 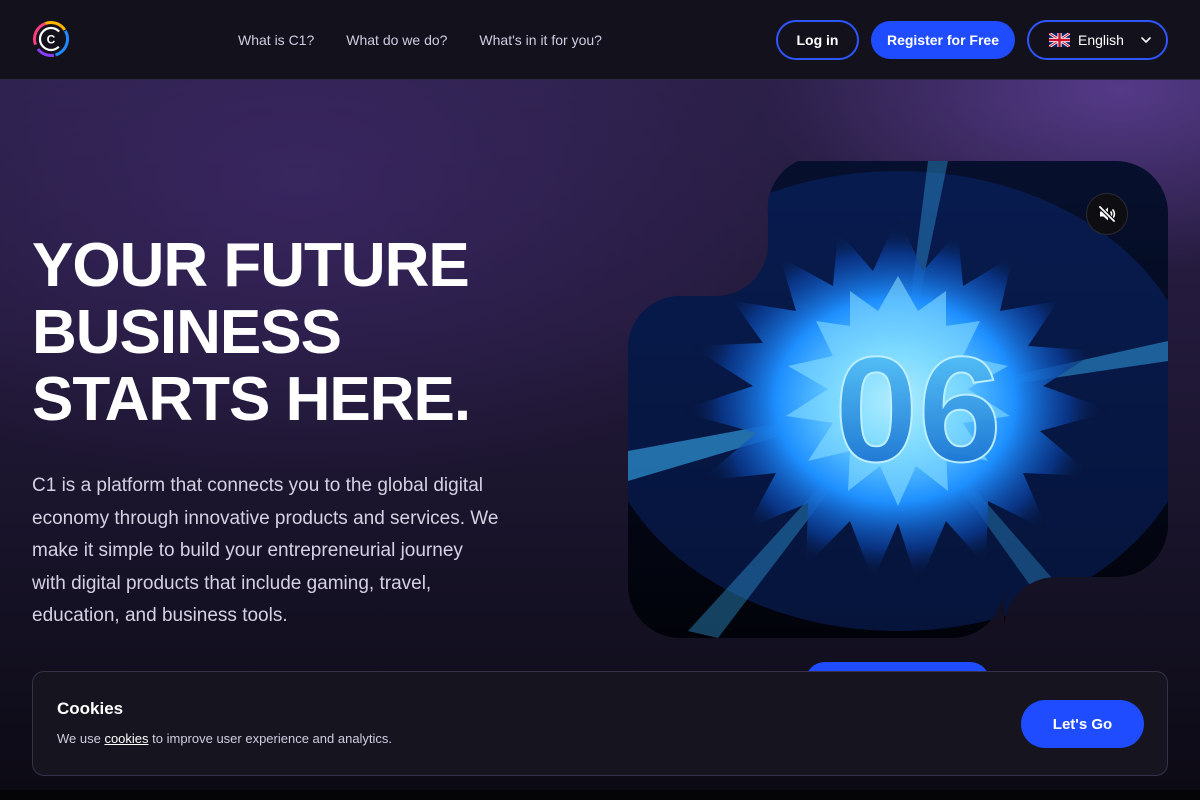 I want to click on cookie-title: Cookies, so click(x=90, y=708).